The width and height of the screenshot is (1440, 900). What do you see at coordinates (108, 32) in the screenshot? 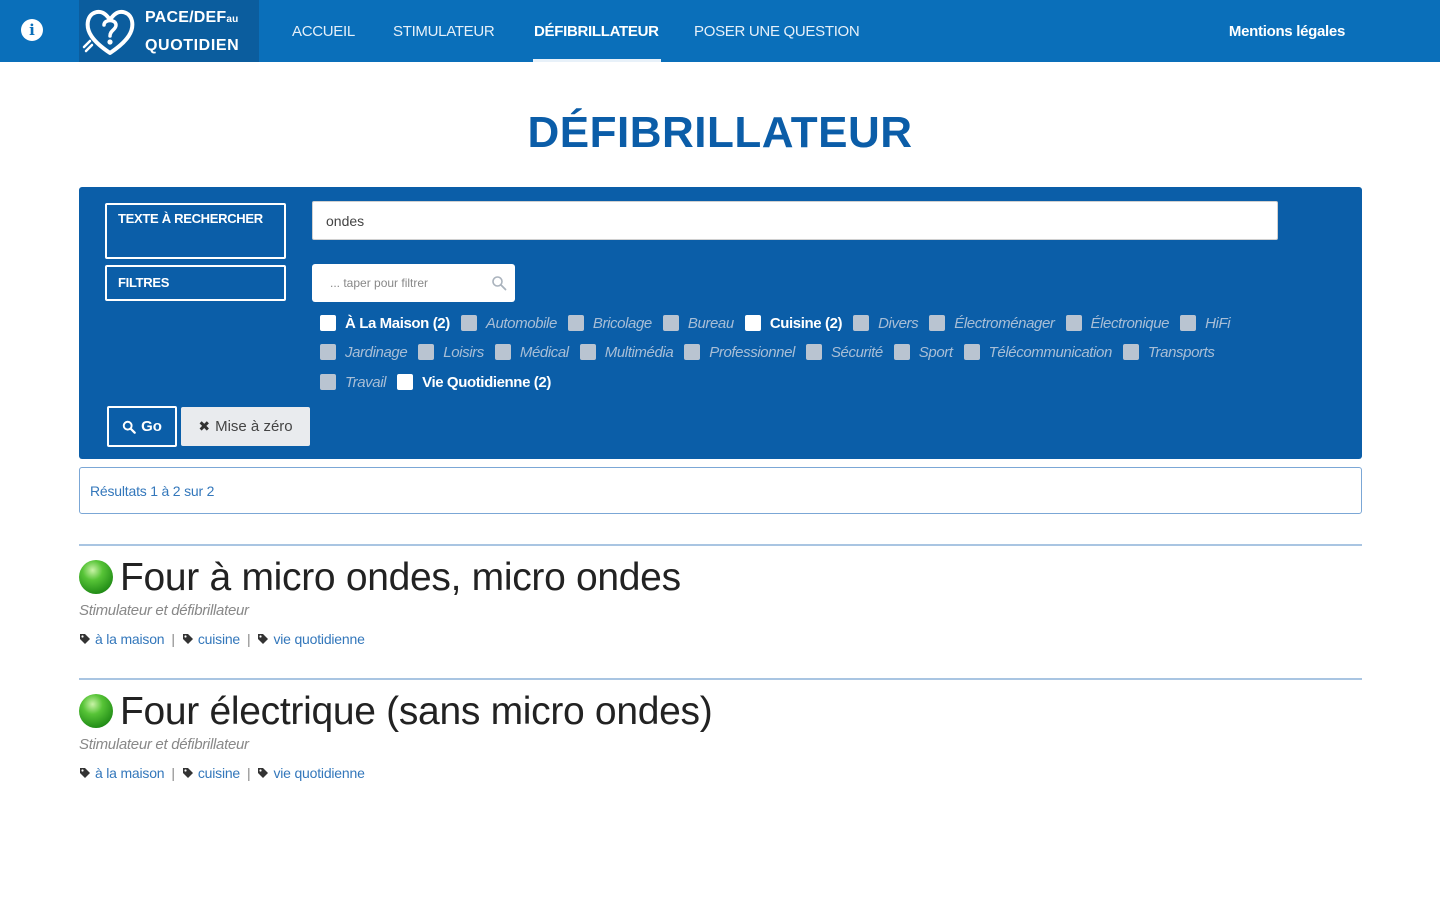
I see `heart-question-logo` at bounding box center [108, 32].